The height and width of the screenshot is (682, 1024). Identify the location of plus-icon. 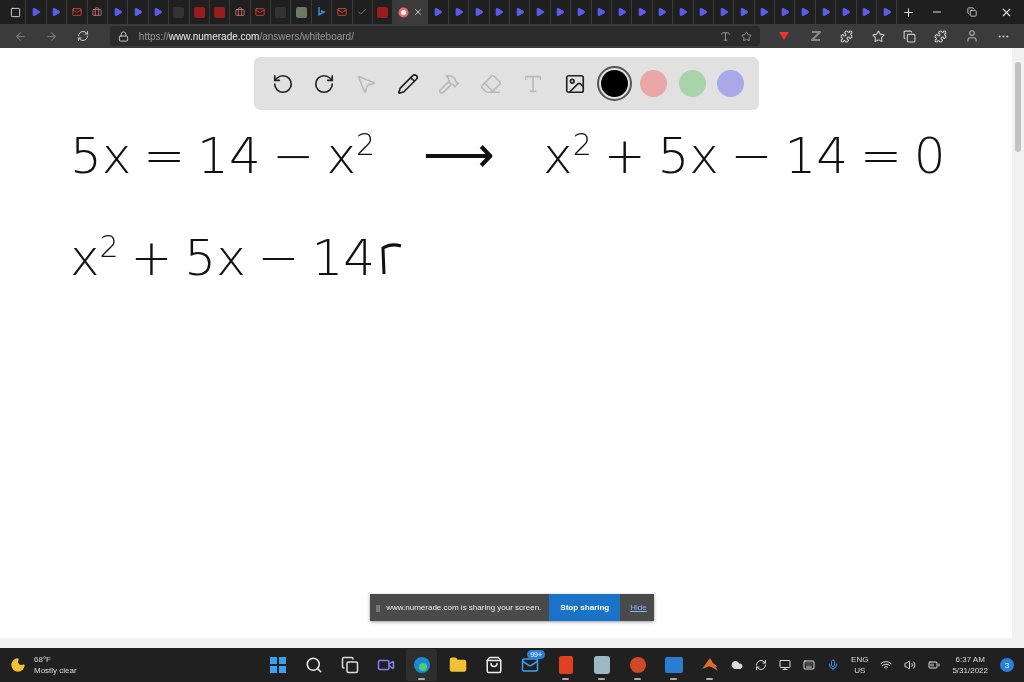
(908, 12).